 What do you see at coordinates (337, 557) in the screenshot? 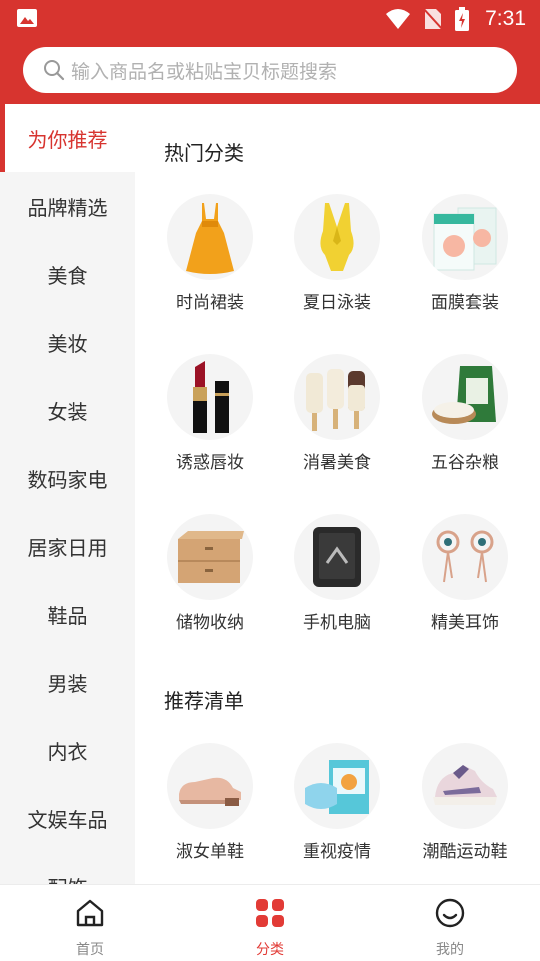
I see `phone-icon` at bounding box center [337, 557].